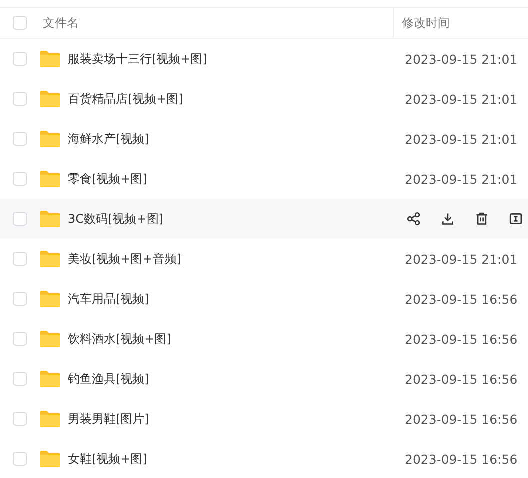 Image resolution: width=528 pixels, height=478 pixels. What do you see at coordinates (482, 219) in the screenshot?
I see `delete-icon` at bounding box center [482, 219].